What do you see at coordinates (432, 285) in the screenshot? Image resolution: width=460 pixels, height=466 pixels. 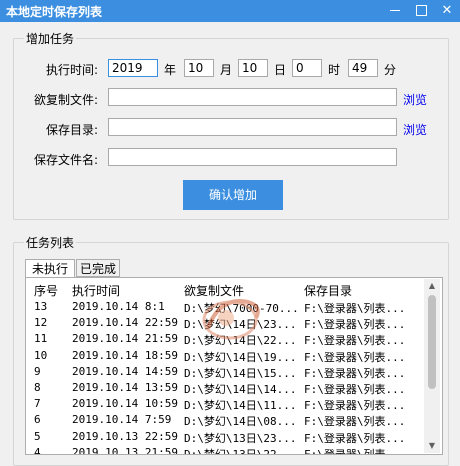 I see `scroll-up-icon: ▲` at bounding box center [432, 285].